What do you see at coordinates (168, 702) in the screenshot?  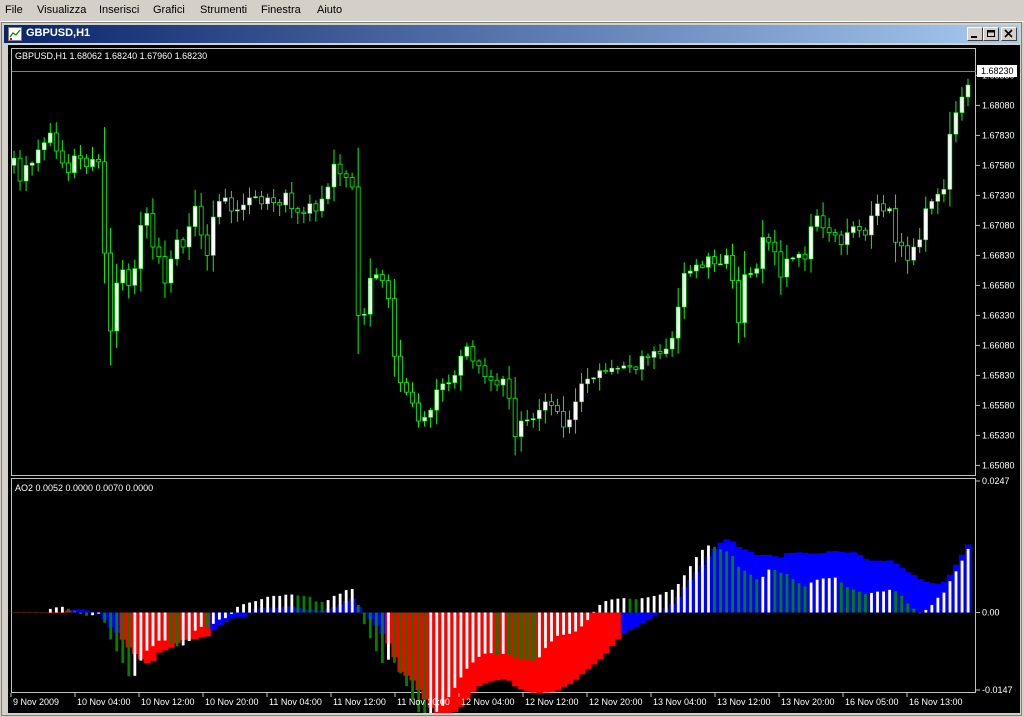 I see `time-tick-label: 10 Nov 12:00` at bounding box center [168, 702].